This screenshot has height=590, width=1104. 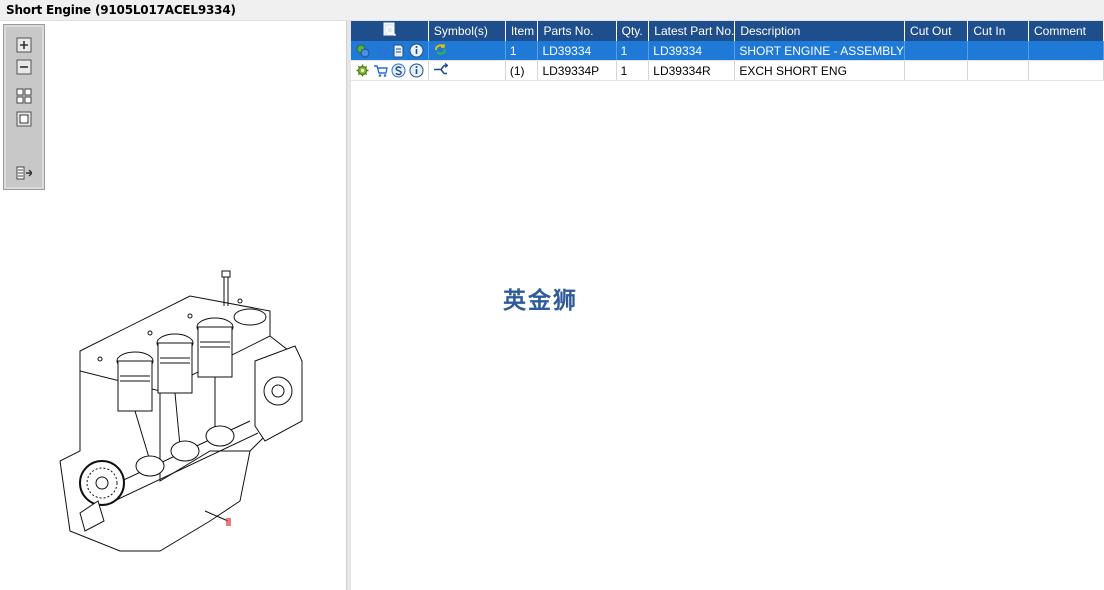 I want to click on part-no-cell: LD39334P, so click(x=577, y=70).